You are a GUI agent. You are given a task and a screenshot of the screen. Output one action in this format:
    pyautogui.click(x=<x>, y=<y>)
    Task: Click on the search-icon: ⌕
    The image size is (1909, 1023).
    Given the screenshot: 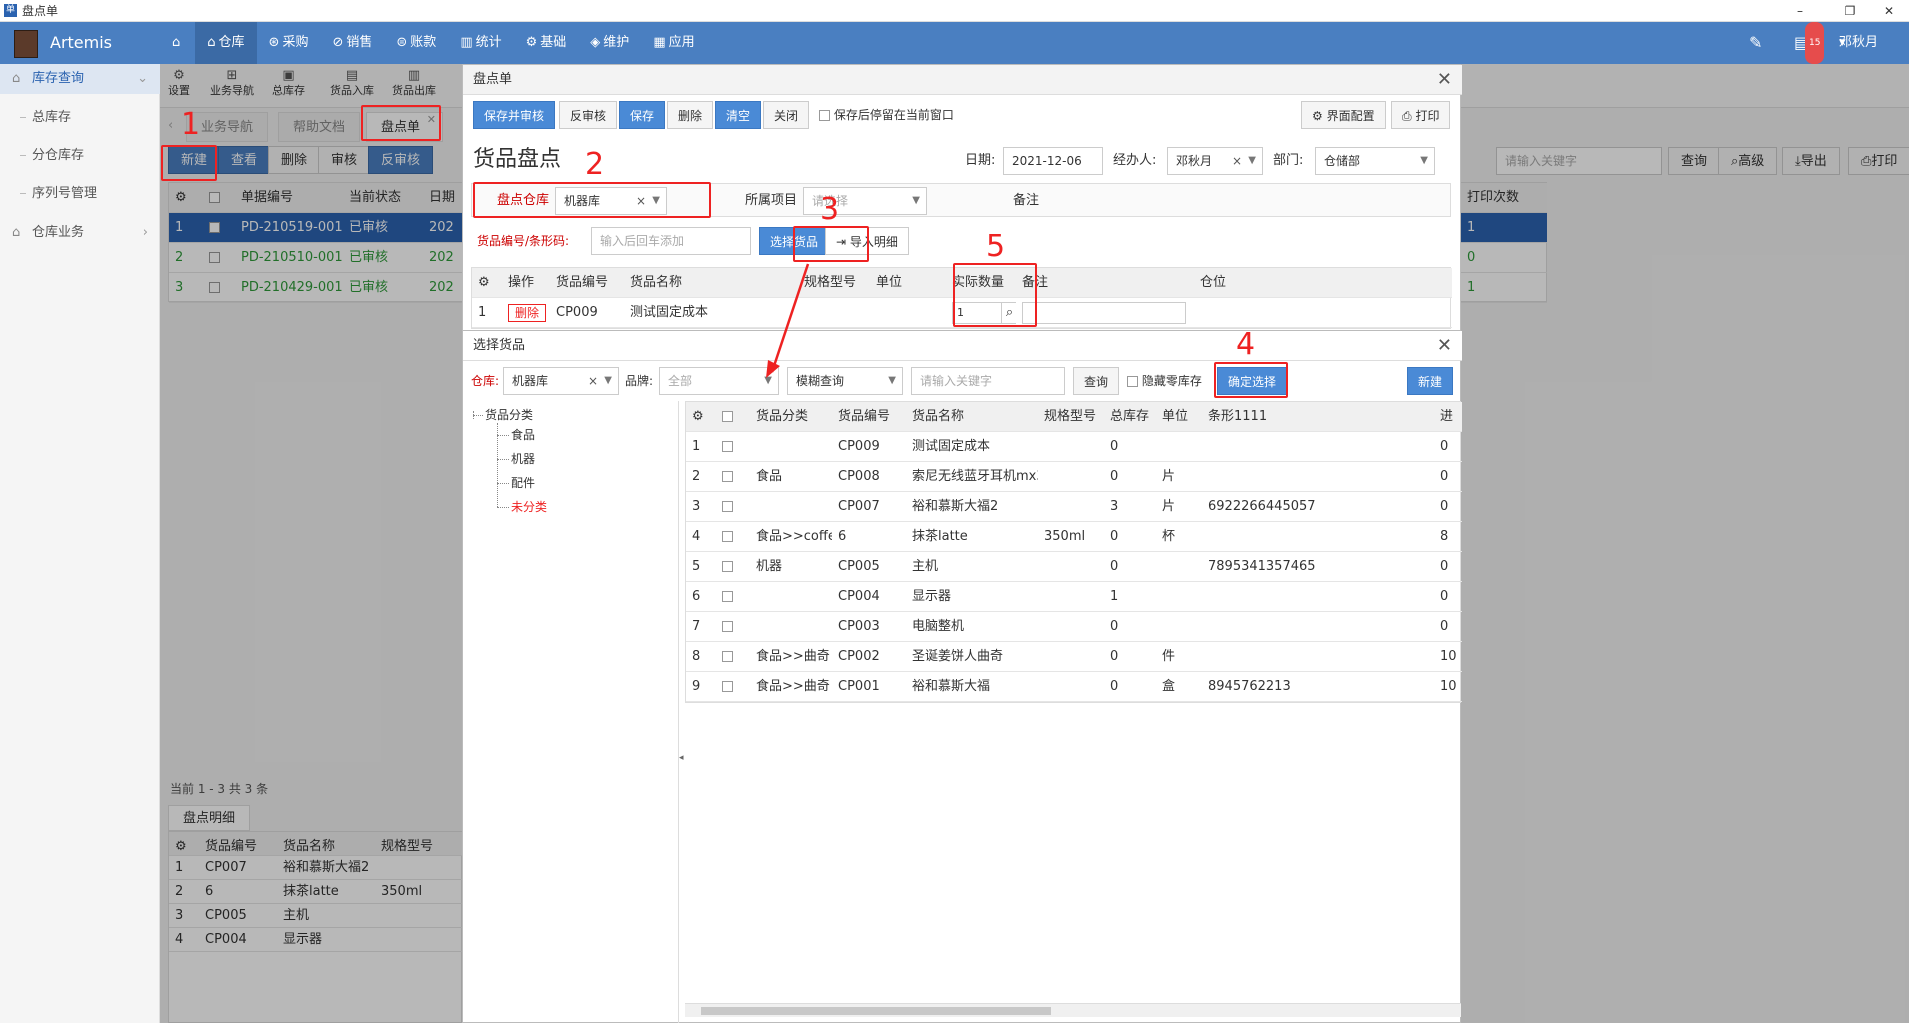 What is the action you would take?
    pyautogui.click(x=1009, y=312)
    